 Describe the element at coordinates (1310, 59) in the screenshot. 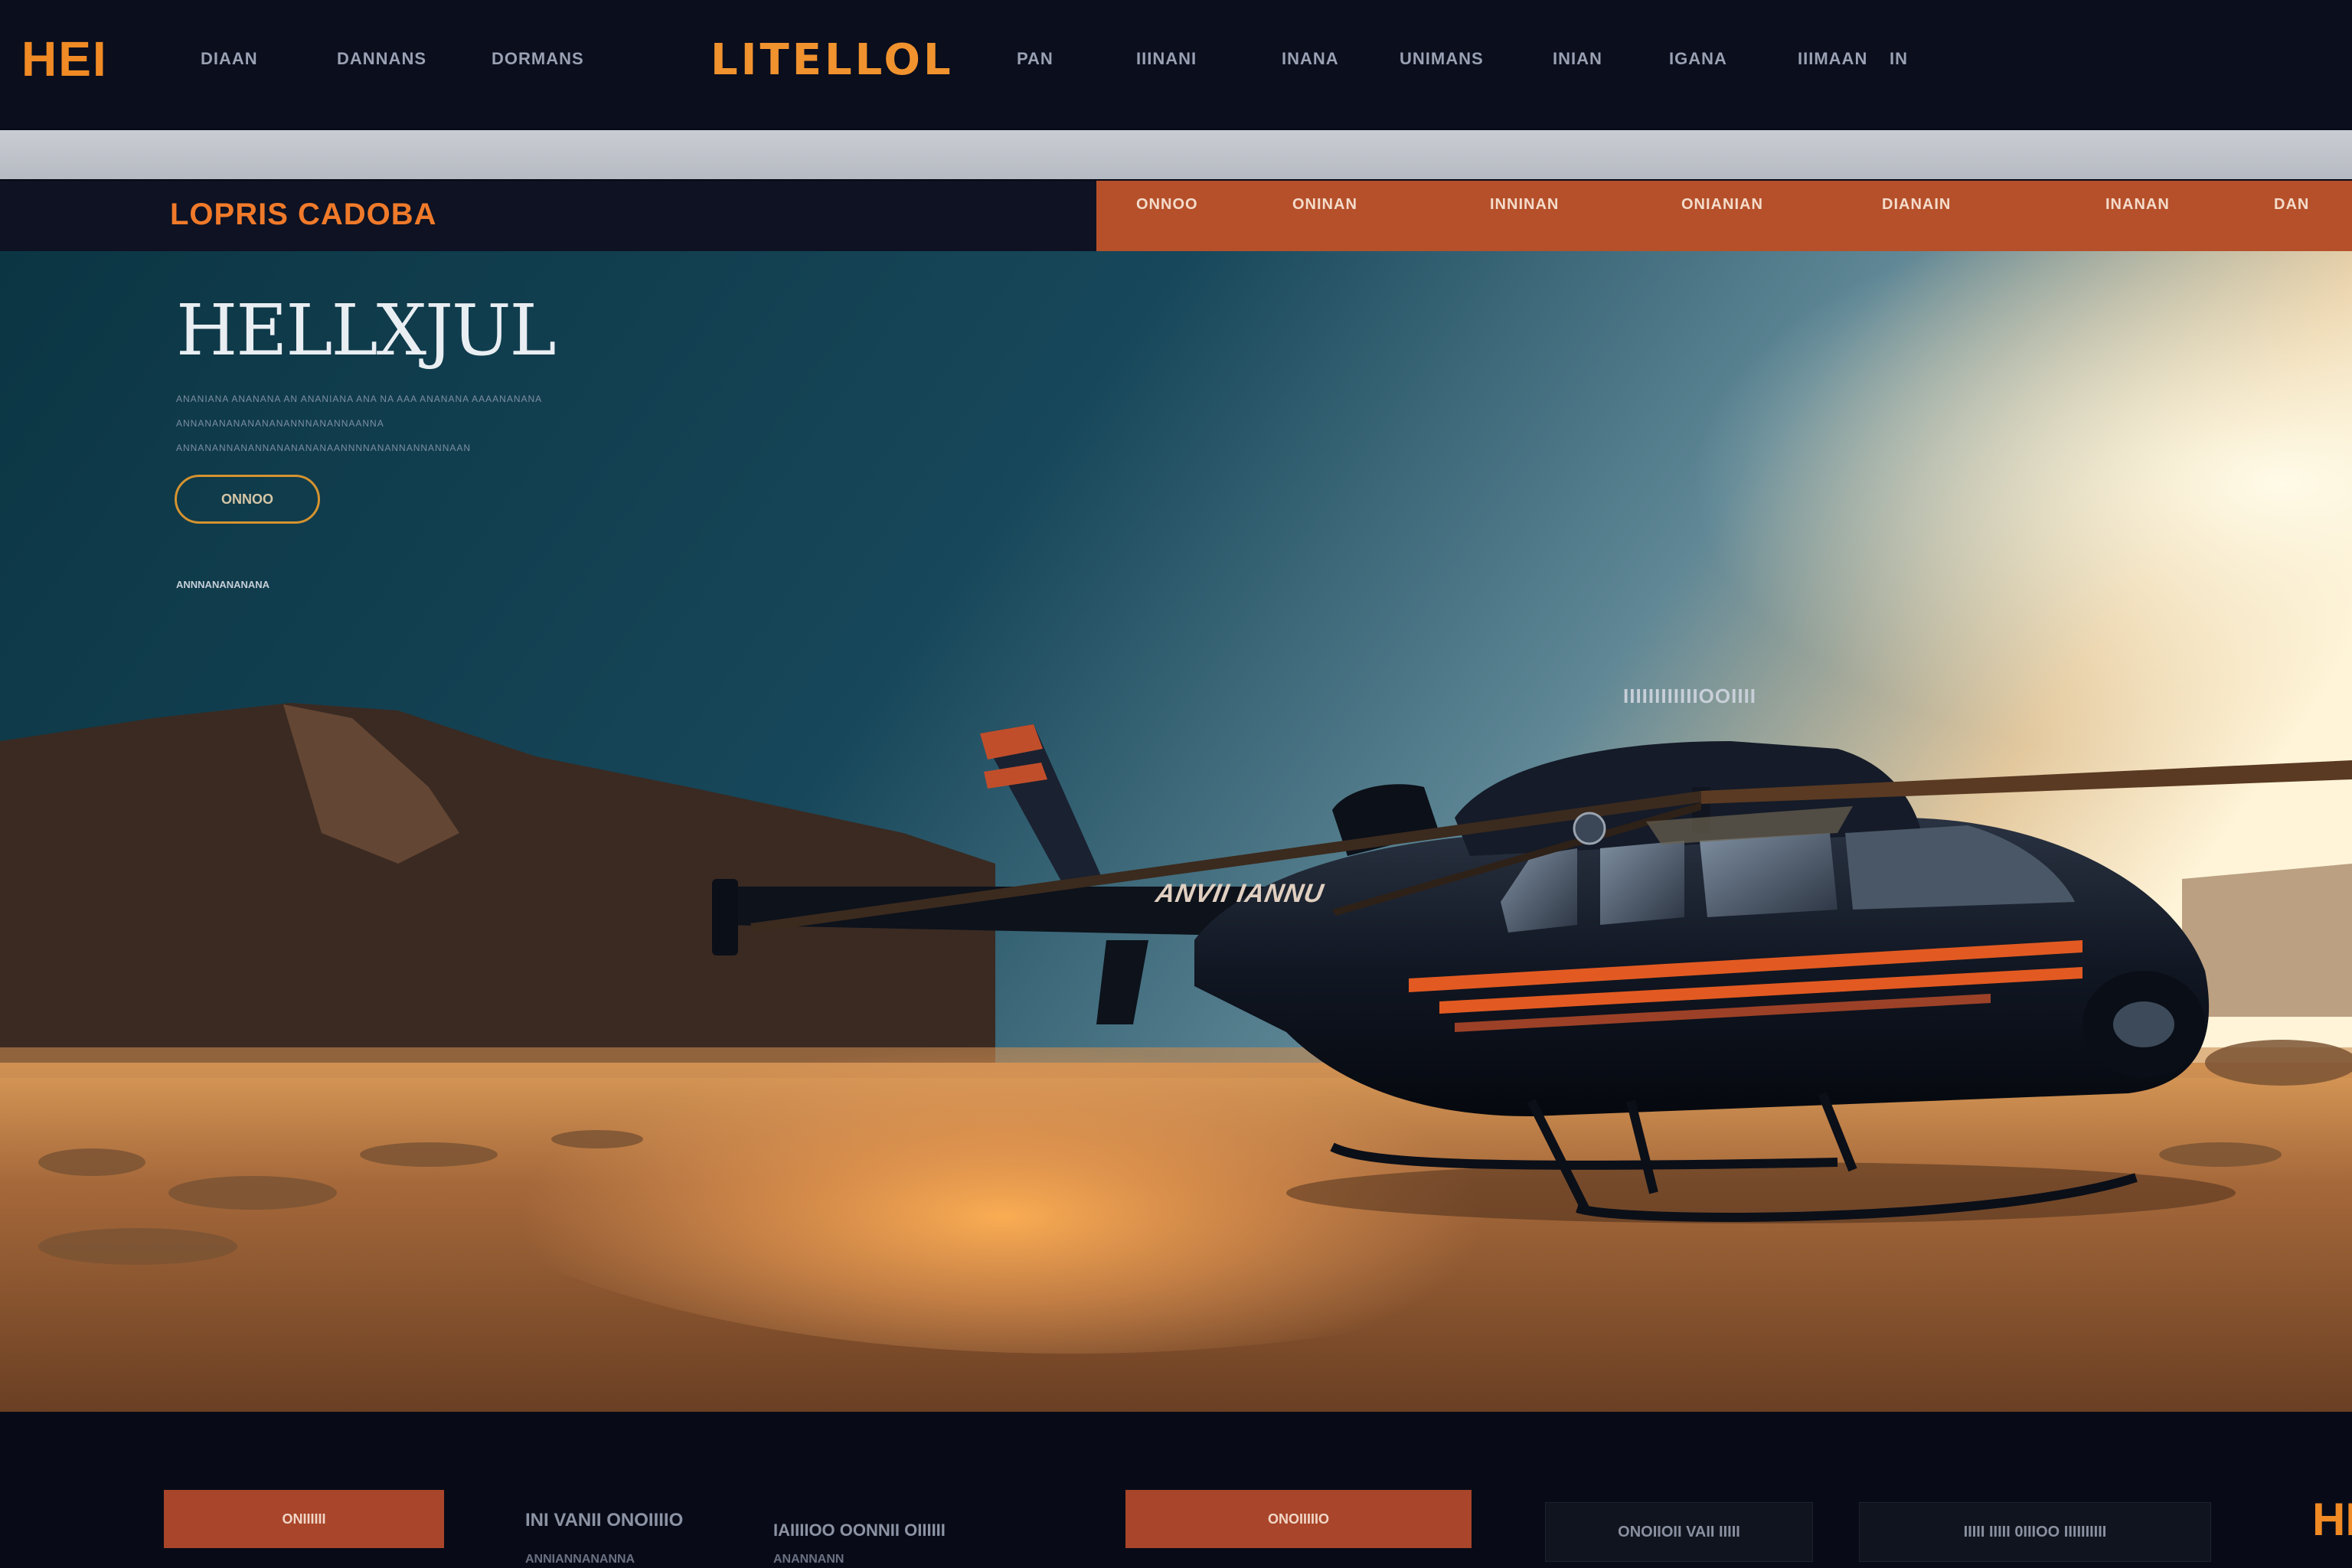

I see `nav-link-6: INANA` at that location.